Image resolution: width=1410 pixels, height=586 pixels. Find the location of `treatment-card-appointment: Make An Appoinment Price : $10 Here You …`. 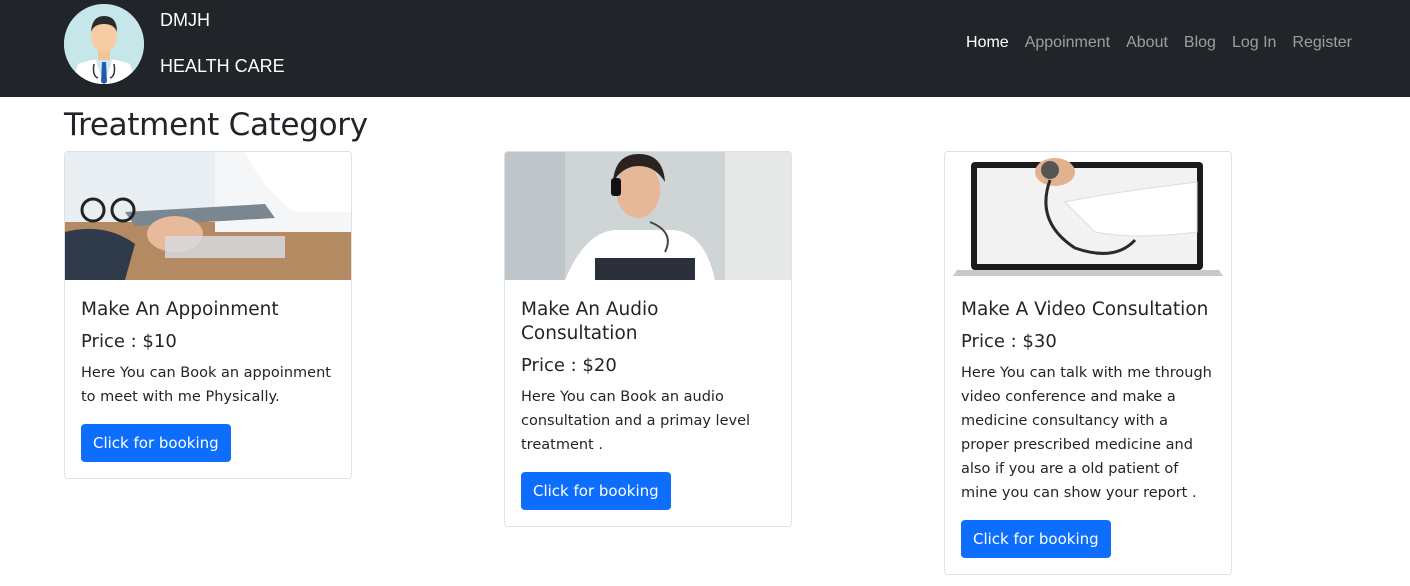

treatment-card-appointment: Make An Appoinment Price : $10 Here You … is located at coordinates (208, 315).